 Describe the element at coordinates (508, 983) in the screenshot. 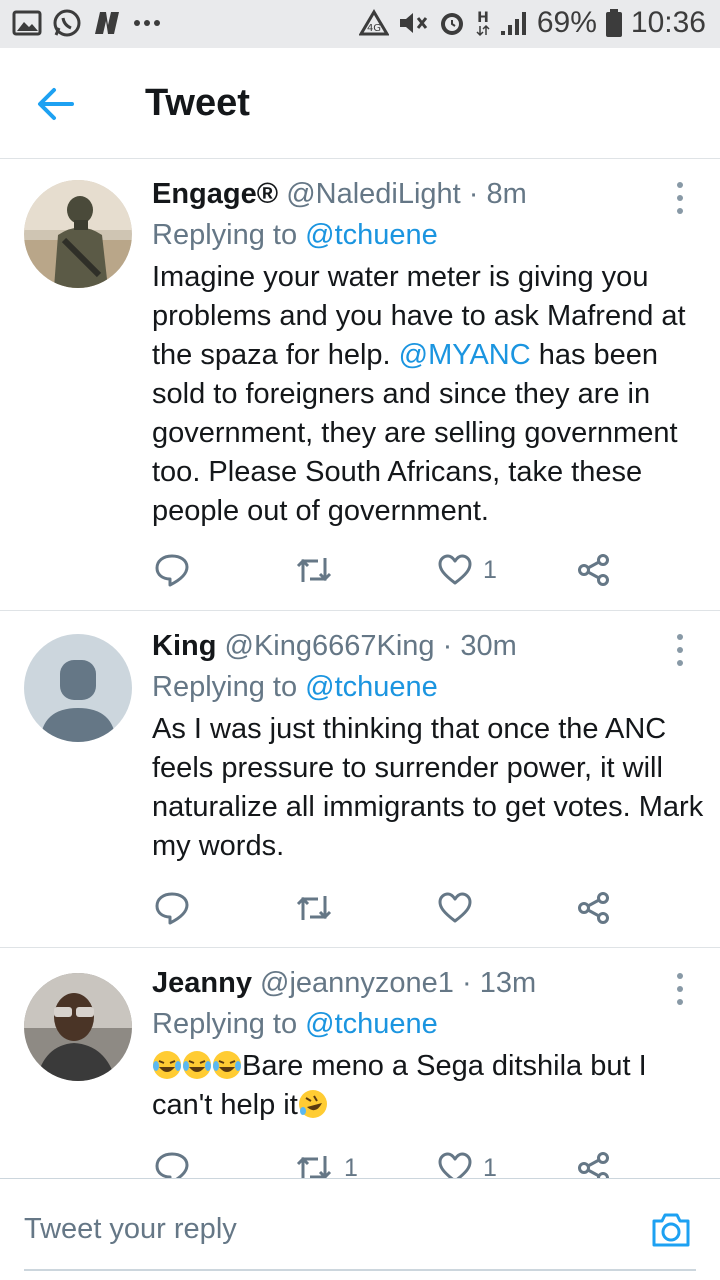

I see `tweet-time: 13m` at that location.